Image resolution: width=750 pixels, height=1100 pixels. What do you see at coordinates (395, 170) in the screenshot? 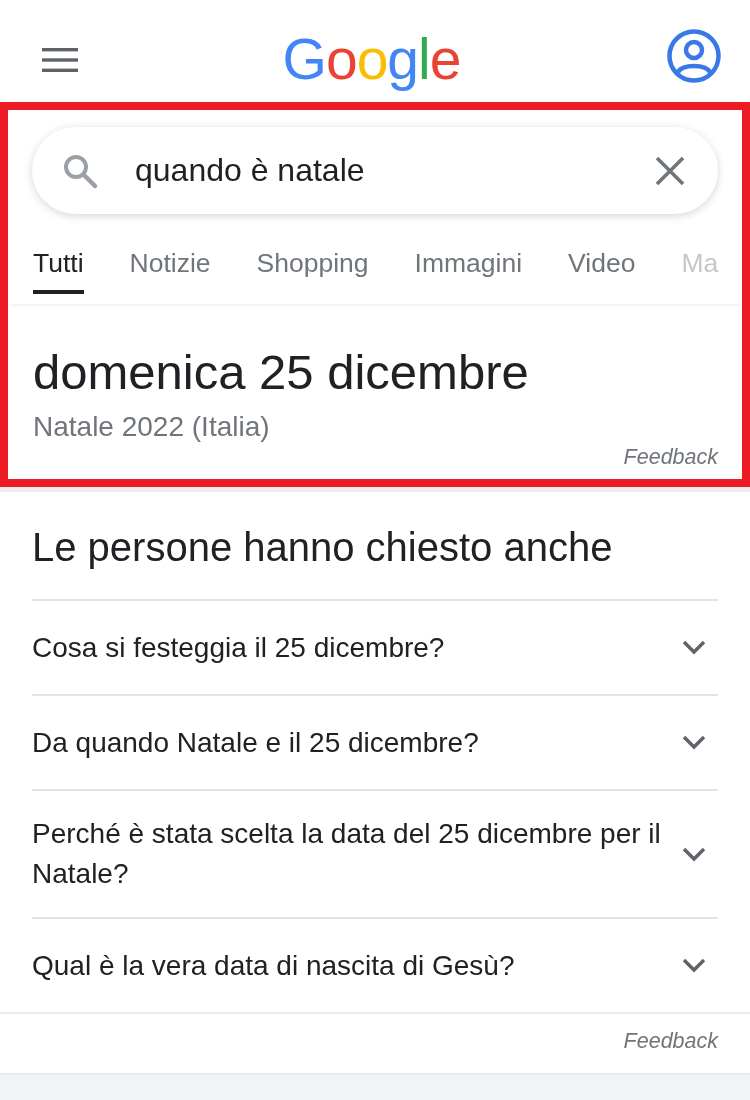
I see `search-field: quando è natale` at bounding box center [395, 170].